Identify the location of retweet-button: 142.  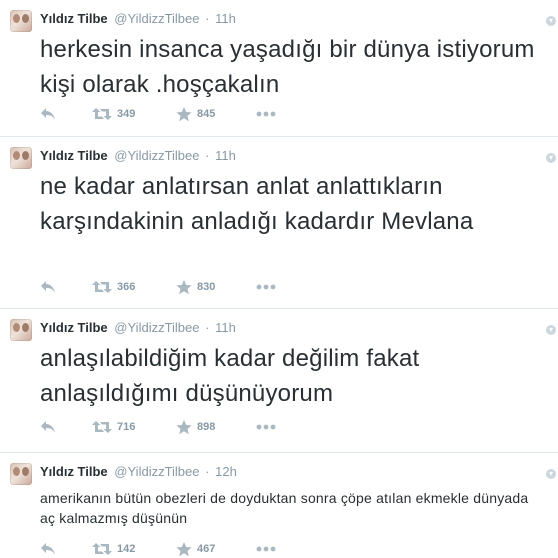
(113, 548).